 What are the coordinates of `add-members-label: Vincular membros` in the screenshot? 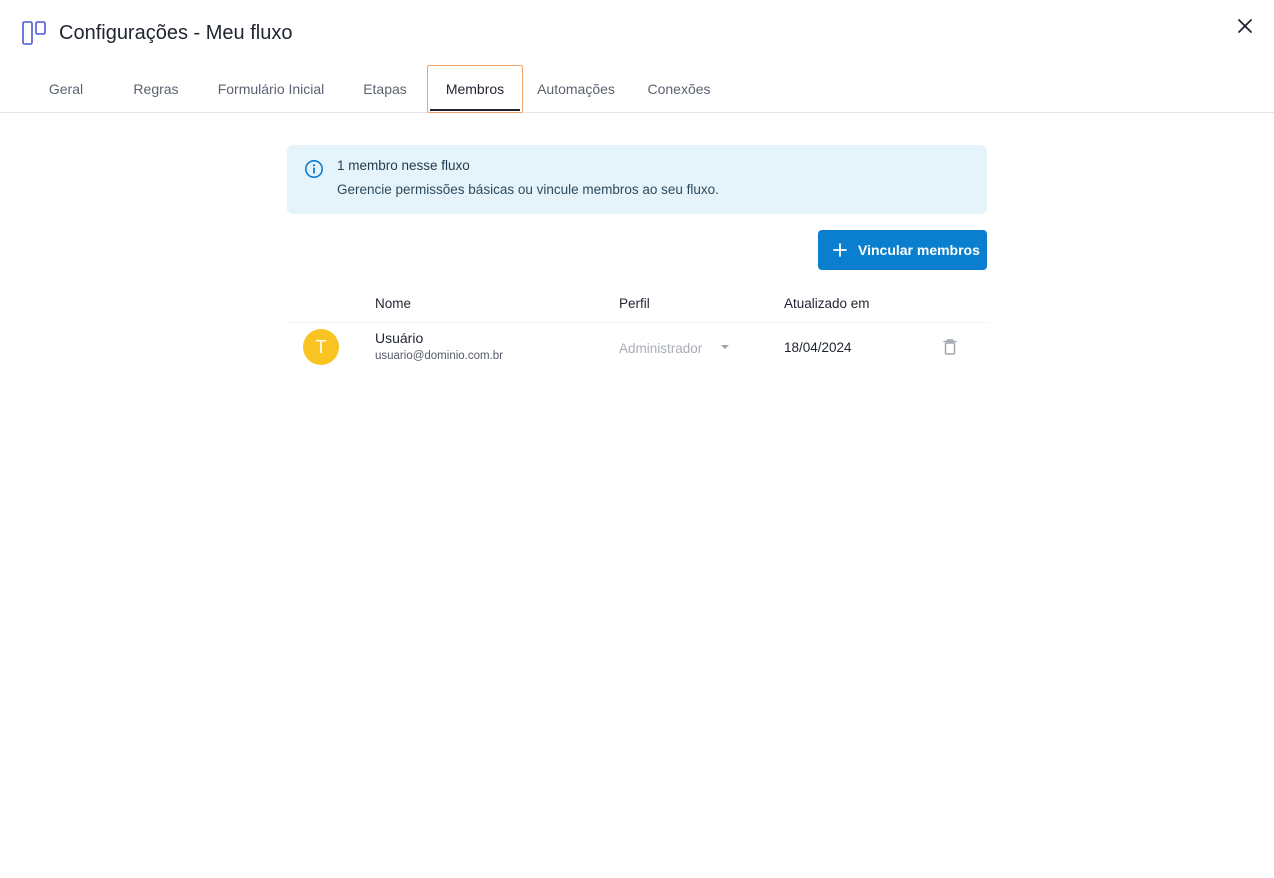 It's located at (919, 250).